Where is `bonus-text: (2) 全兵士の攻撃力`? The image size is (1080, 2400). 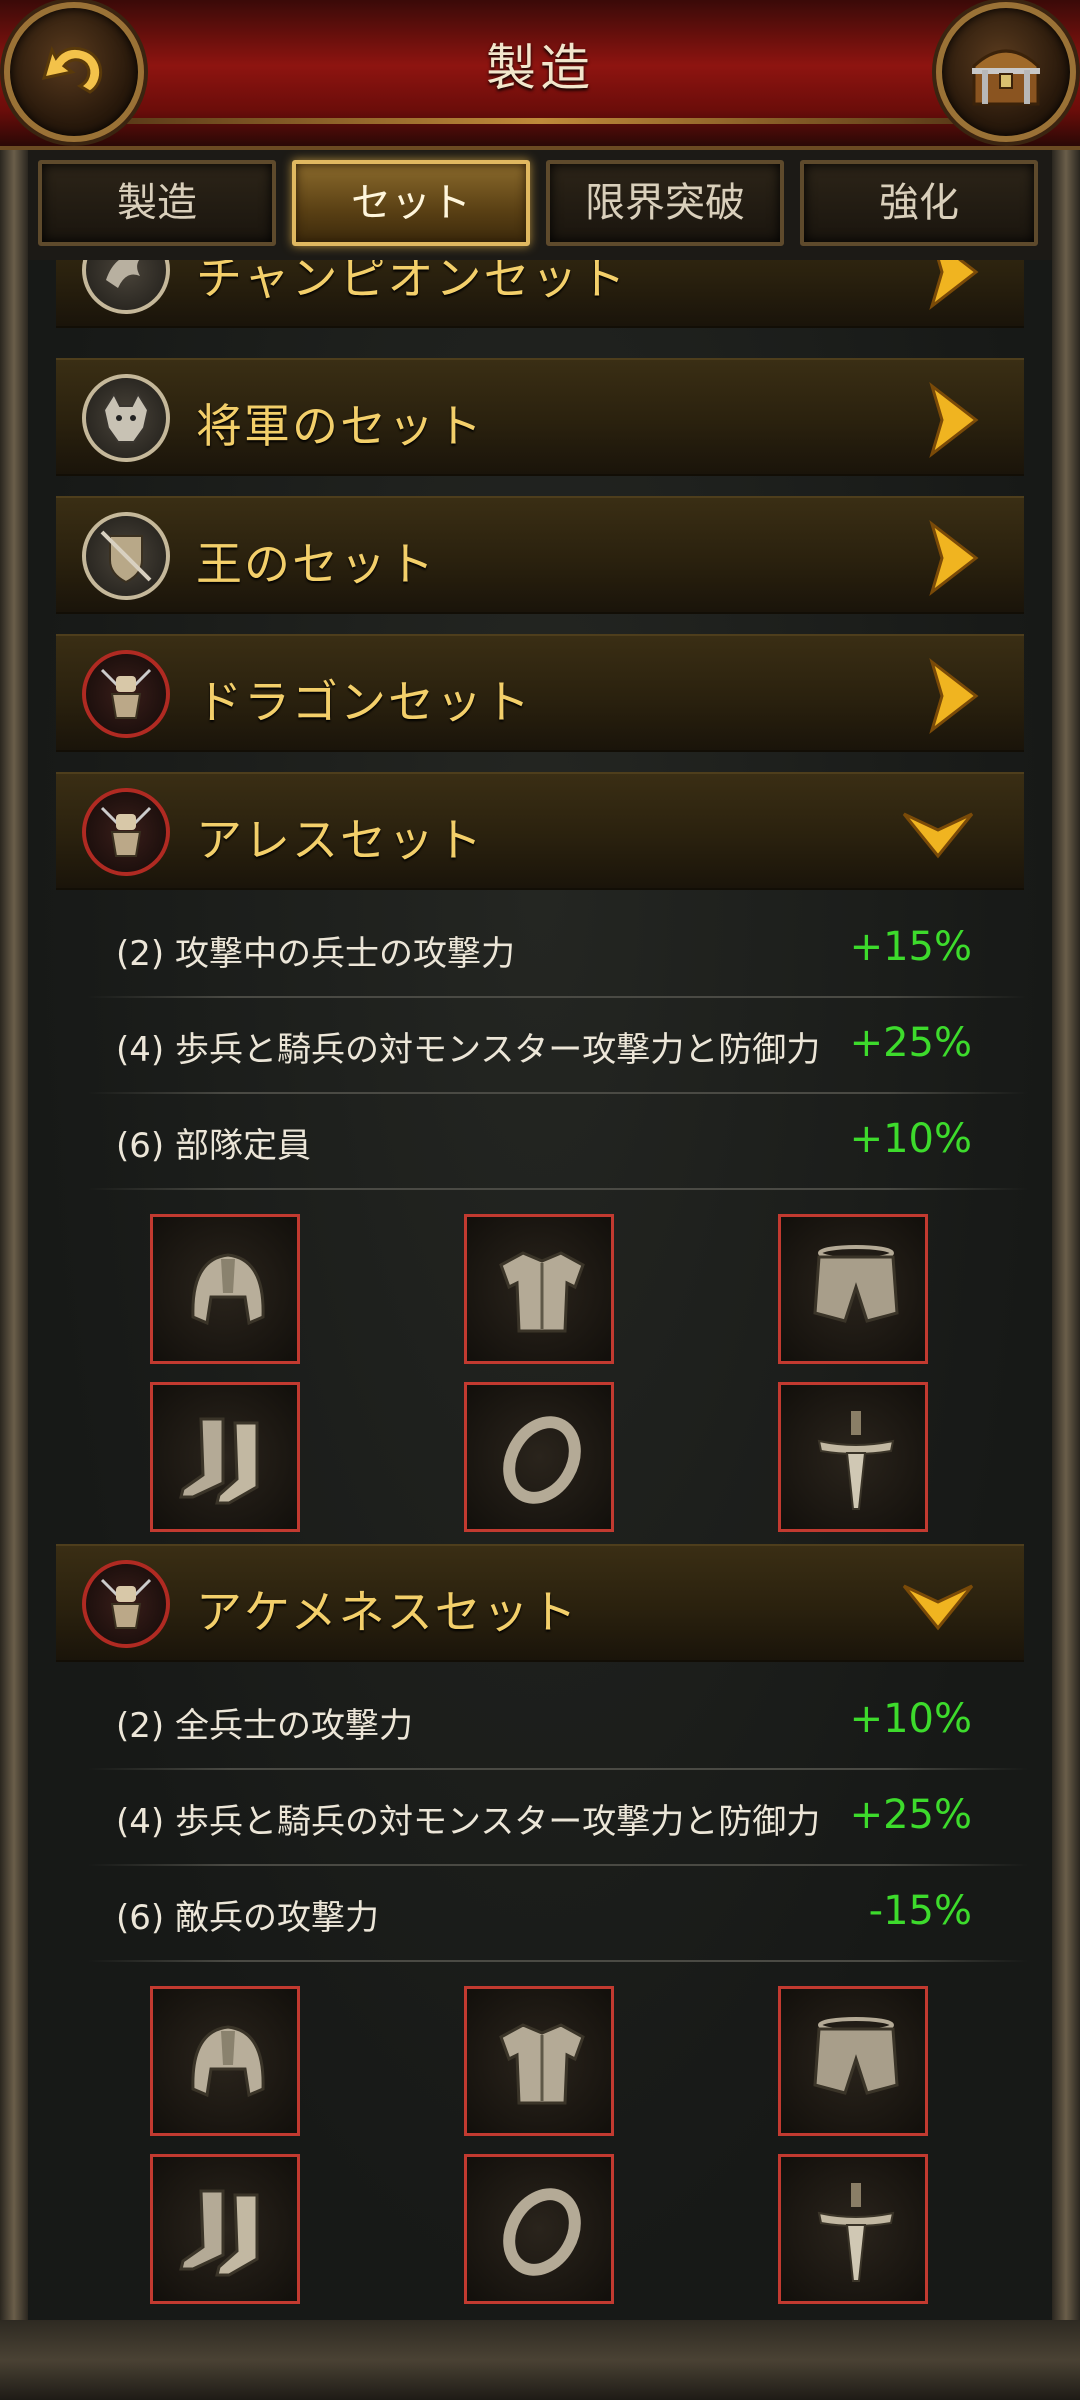
bonus-text: (2) 全兵士の攻撃力 is located at coordinates (264, 1726).